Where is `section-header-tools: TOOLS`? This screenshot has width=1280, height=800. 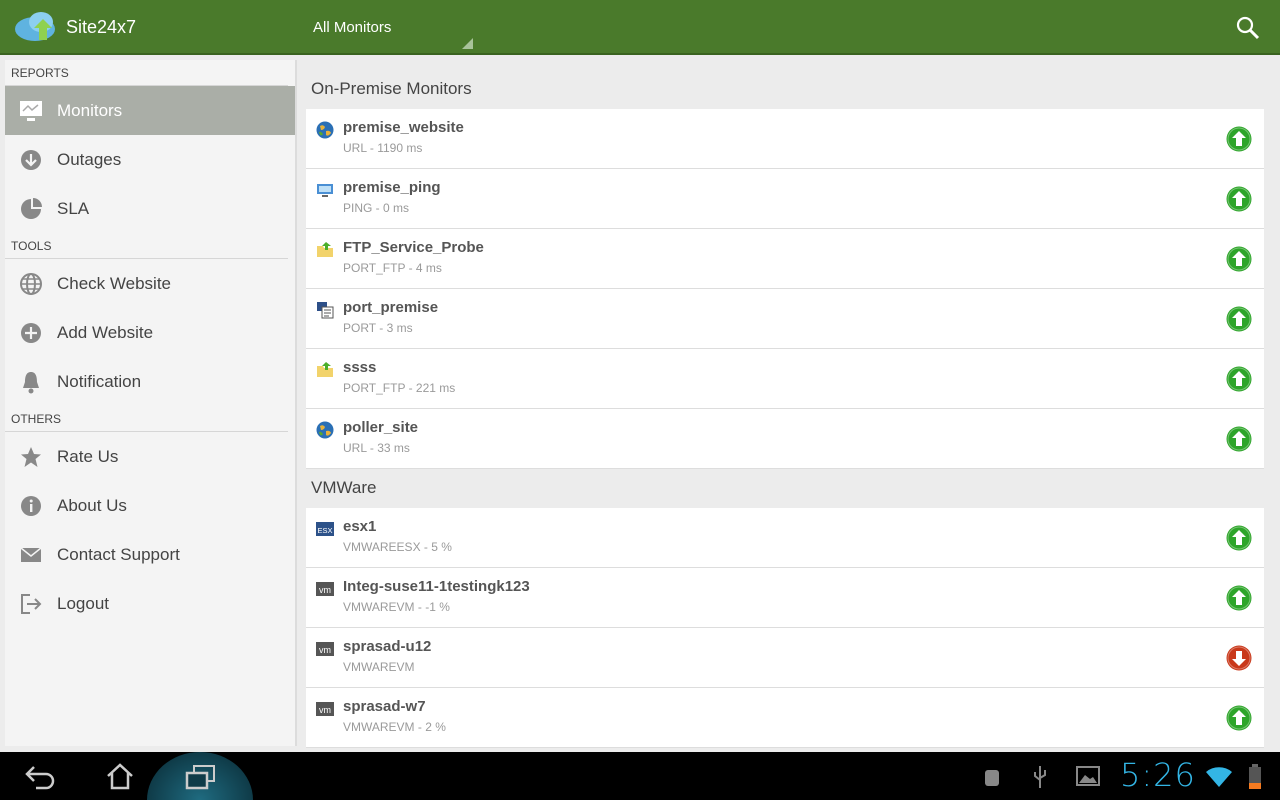
section-header-tools: TOOLS is located at coordinates (146, 246).